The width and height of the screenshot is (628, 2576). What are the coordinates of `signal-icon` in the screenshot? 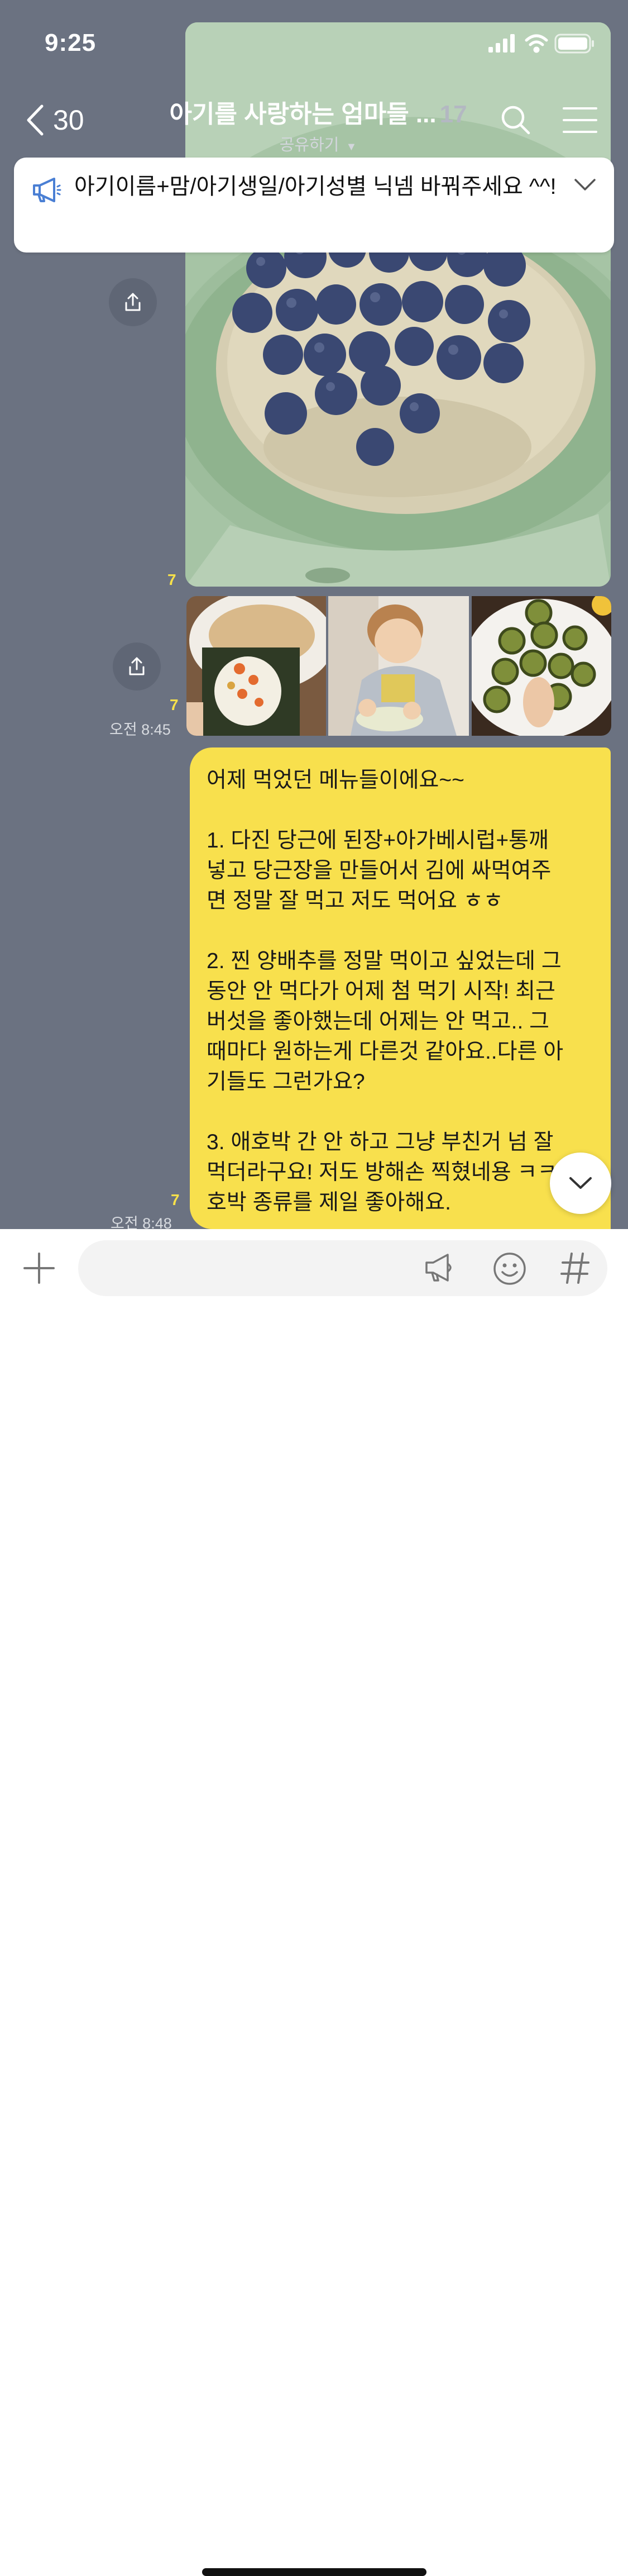 It's located at (501, 43).